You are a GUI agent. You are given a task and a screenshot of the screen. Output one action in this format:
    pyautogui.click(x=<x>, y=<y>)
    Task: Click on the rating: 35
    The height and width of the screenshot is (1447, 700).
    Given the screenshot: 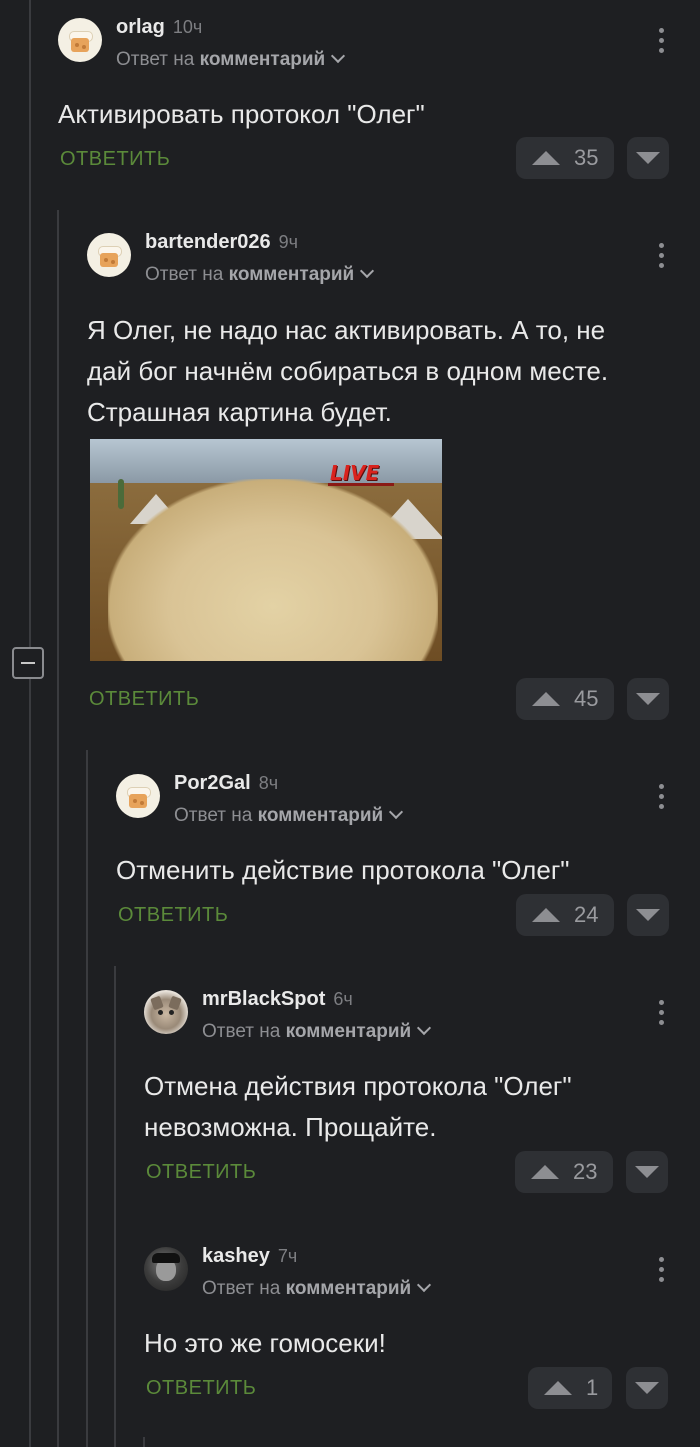 What is the action you would take?
    pyautogui.click(x=586, y=157)
    